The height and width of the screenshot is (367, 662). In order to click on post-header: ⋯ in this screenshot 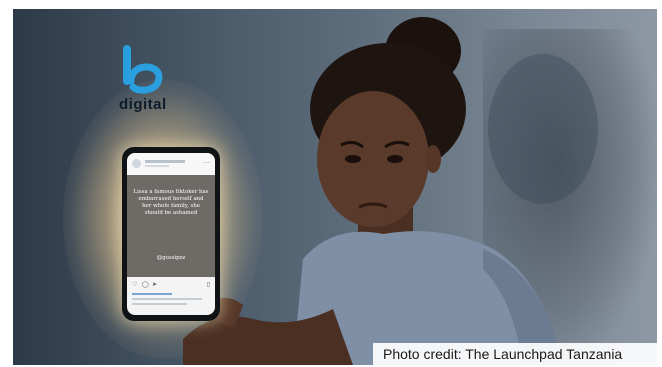, I will do `click(171, 164)`.